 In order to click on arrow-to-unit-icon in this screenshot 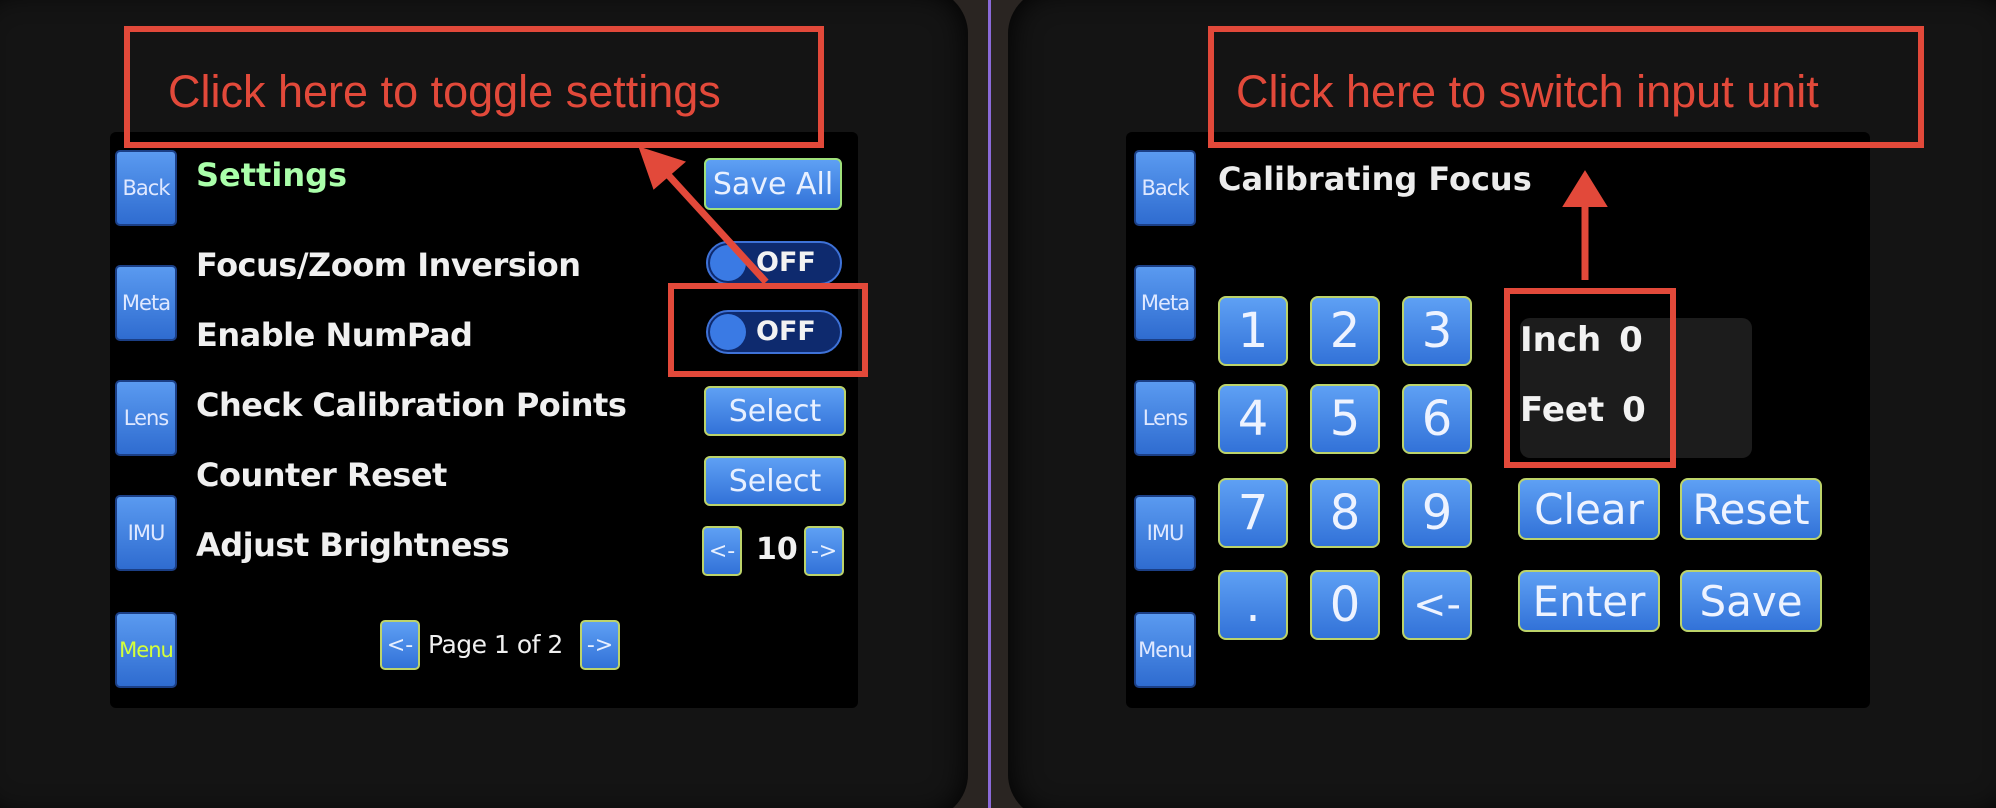, I will do `click(1585, 225)`.